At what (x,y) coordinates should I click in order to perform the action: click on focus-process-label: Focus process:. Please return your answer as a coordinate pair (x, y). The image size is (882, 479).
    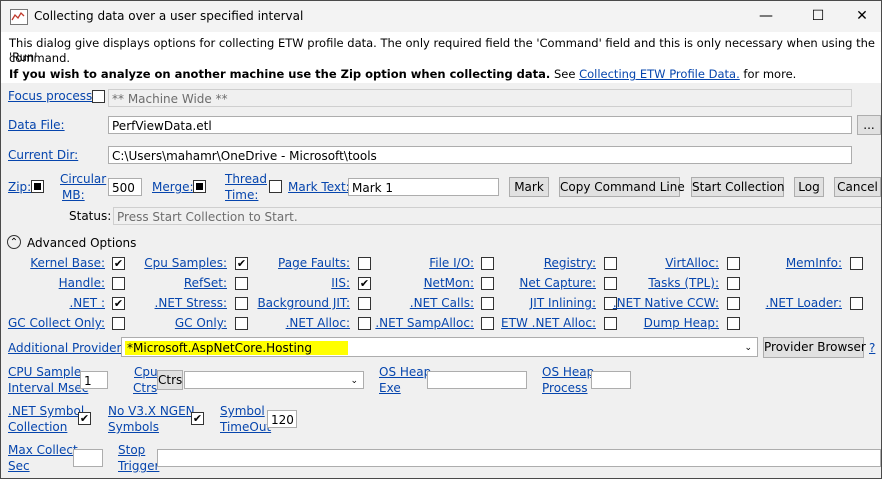
    Looking at the image, I should click on (52, 96).